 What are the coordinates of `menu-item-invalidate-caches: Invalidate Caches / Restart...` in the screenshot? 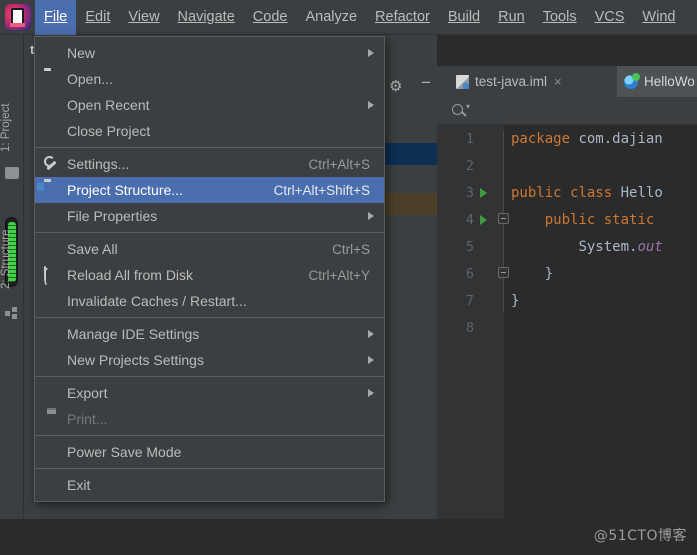 It's located at (209, 301).